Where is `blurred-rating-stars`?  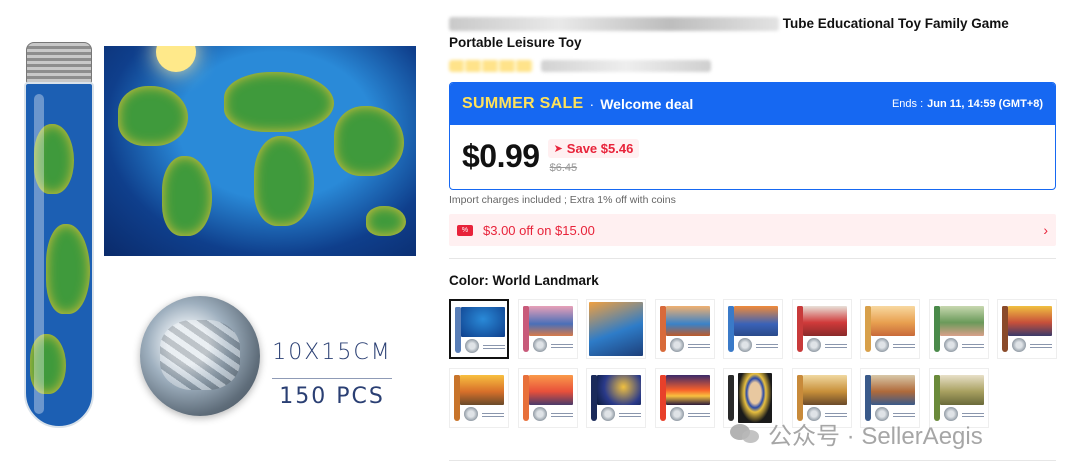 blurred-rating-stars is located at coordinates (491, 66).